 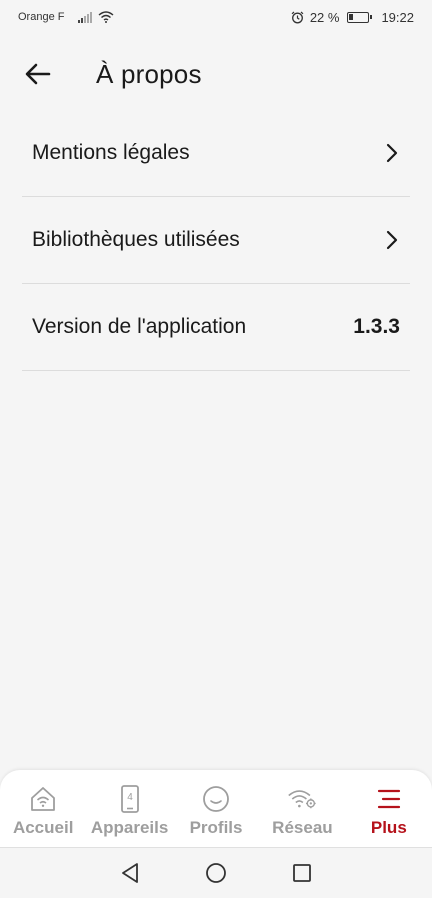 I want to click on device-icon: 4, so click(x=130, y=799).